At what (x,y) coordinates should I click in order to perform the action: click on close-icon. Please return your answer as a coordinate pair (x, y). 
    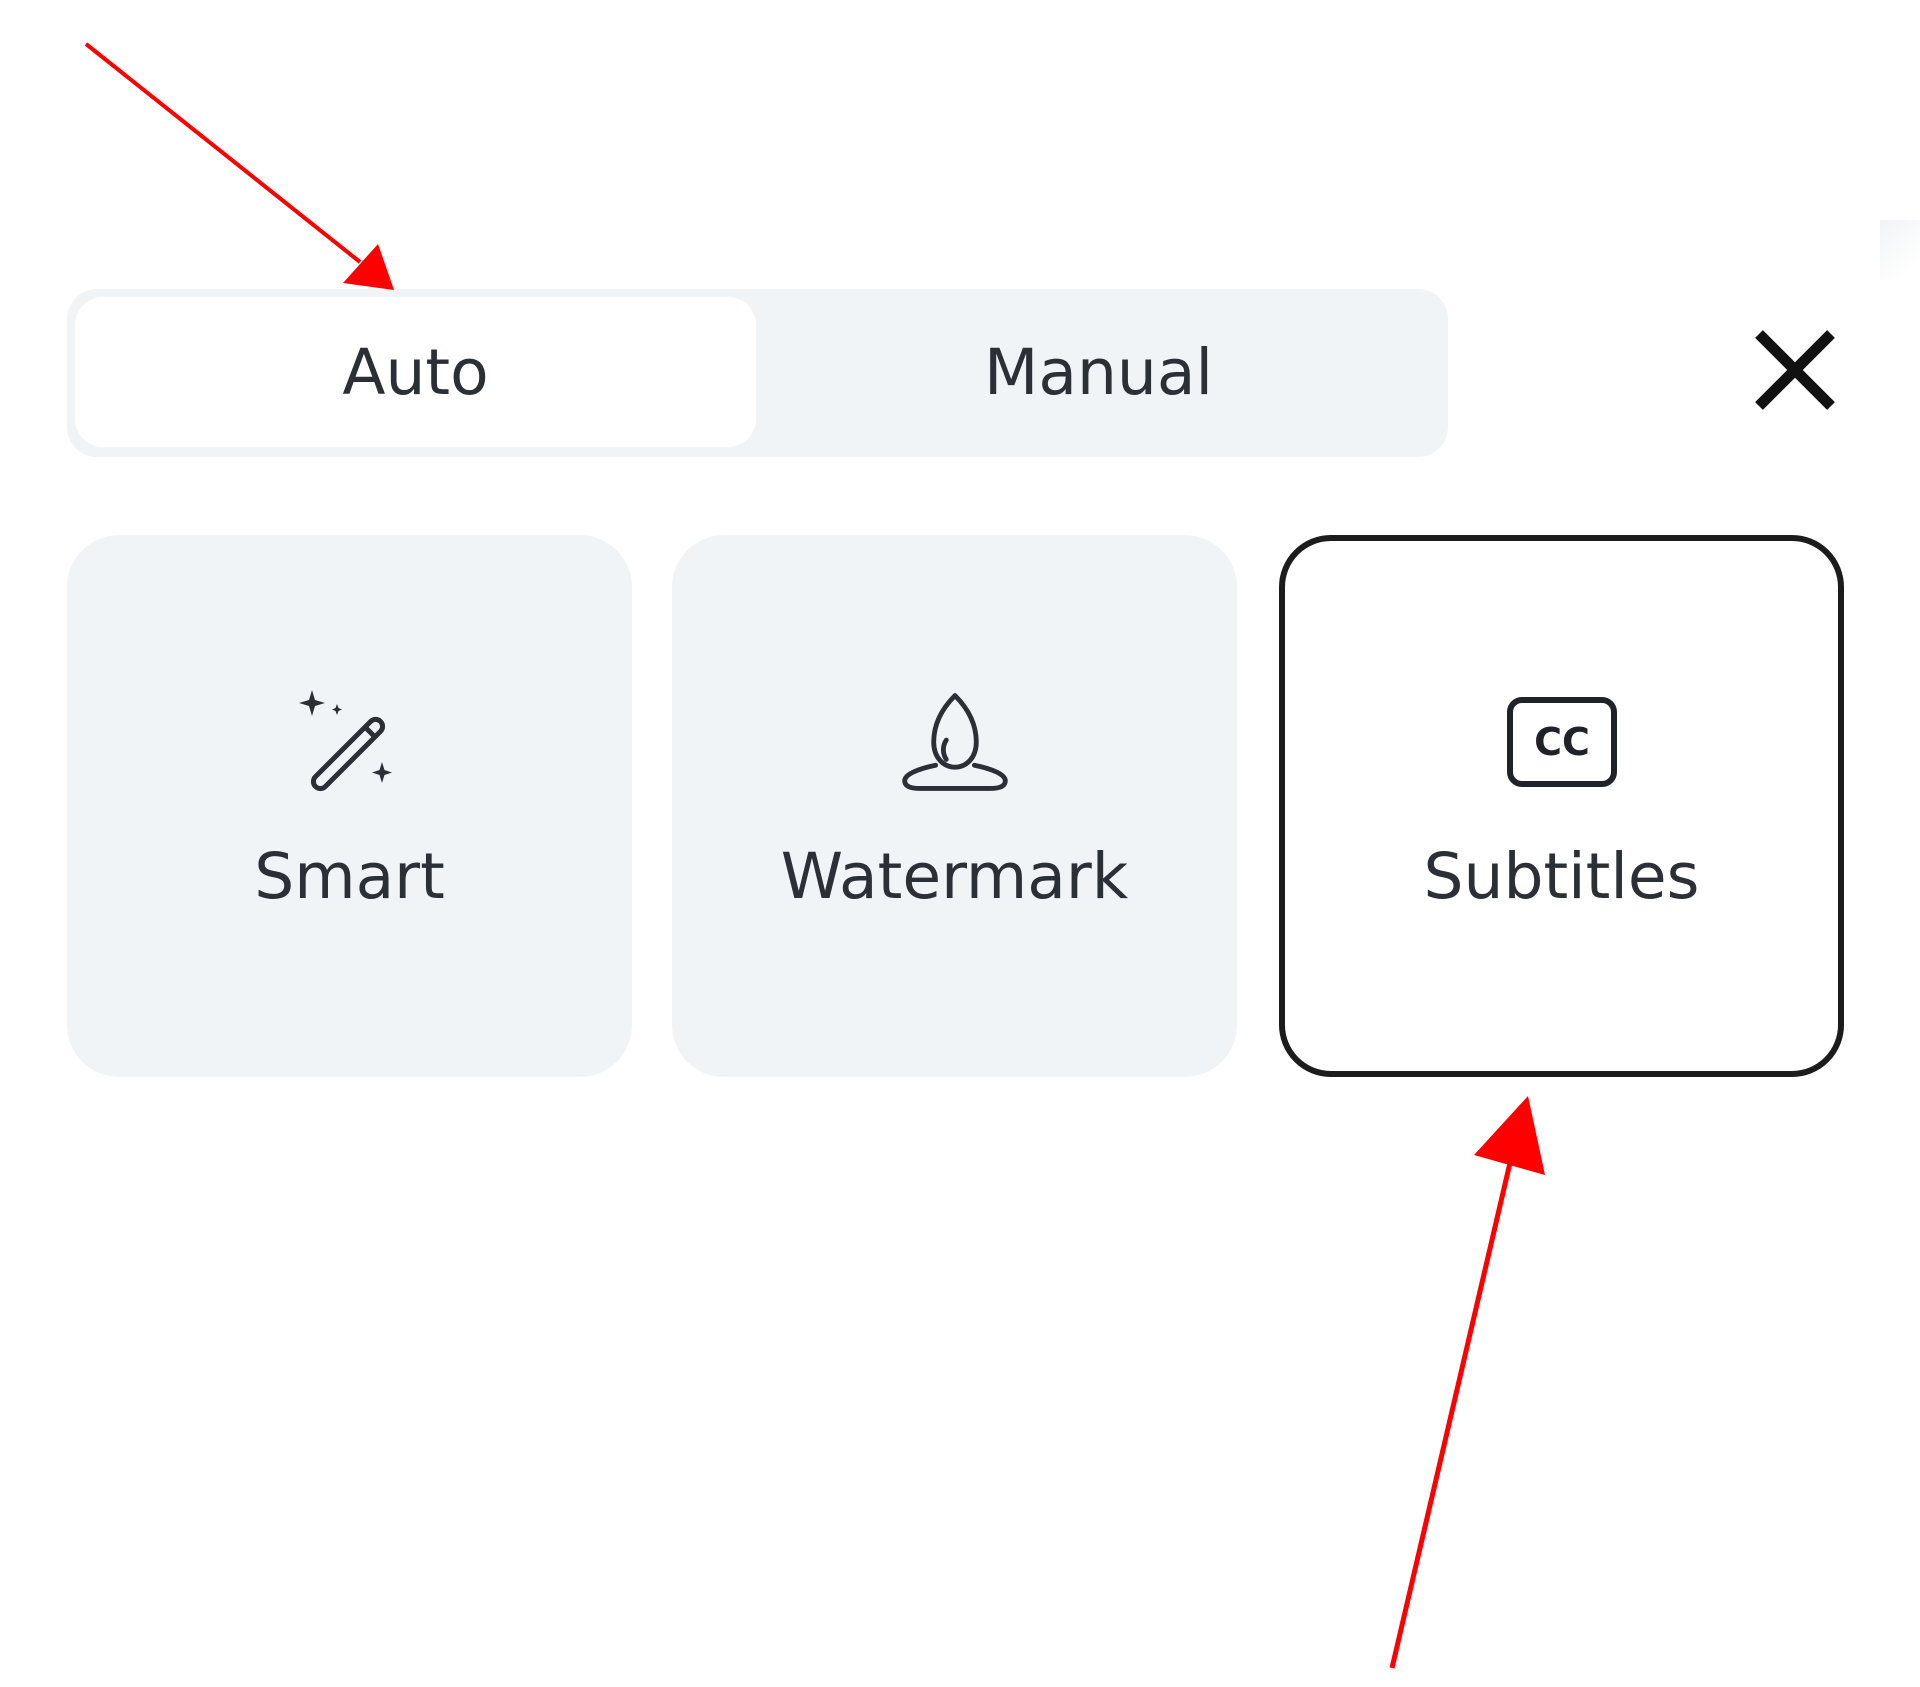
    Looking at the image, I should click on (1795, 370).